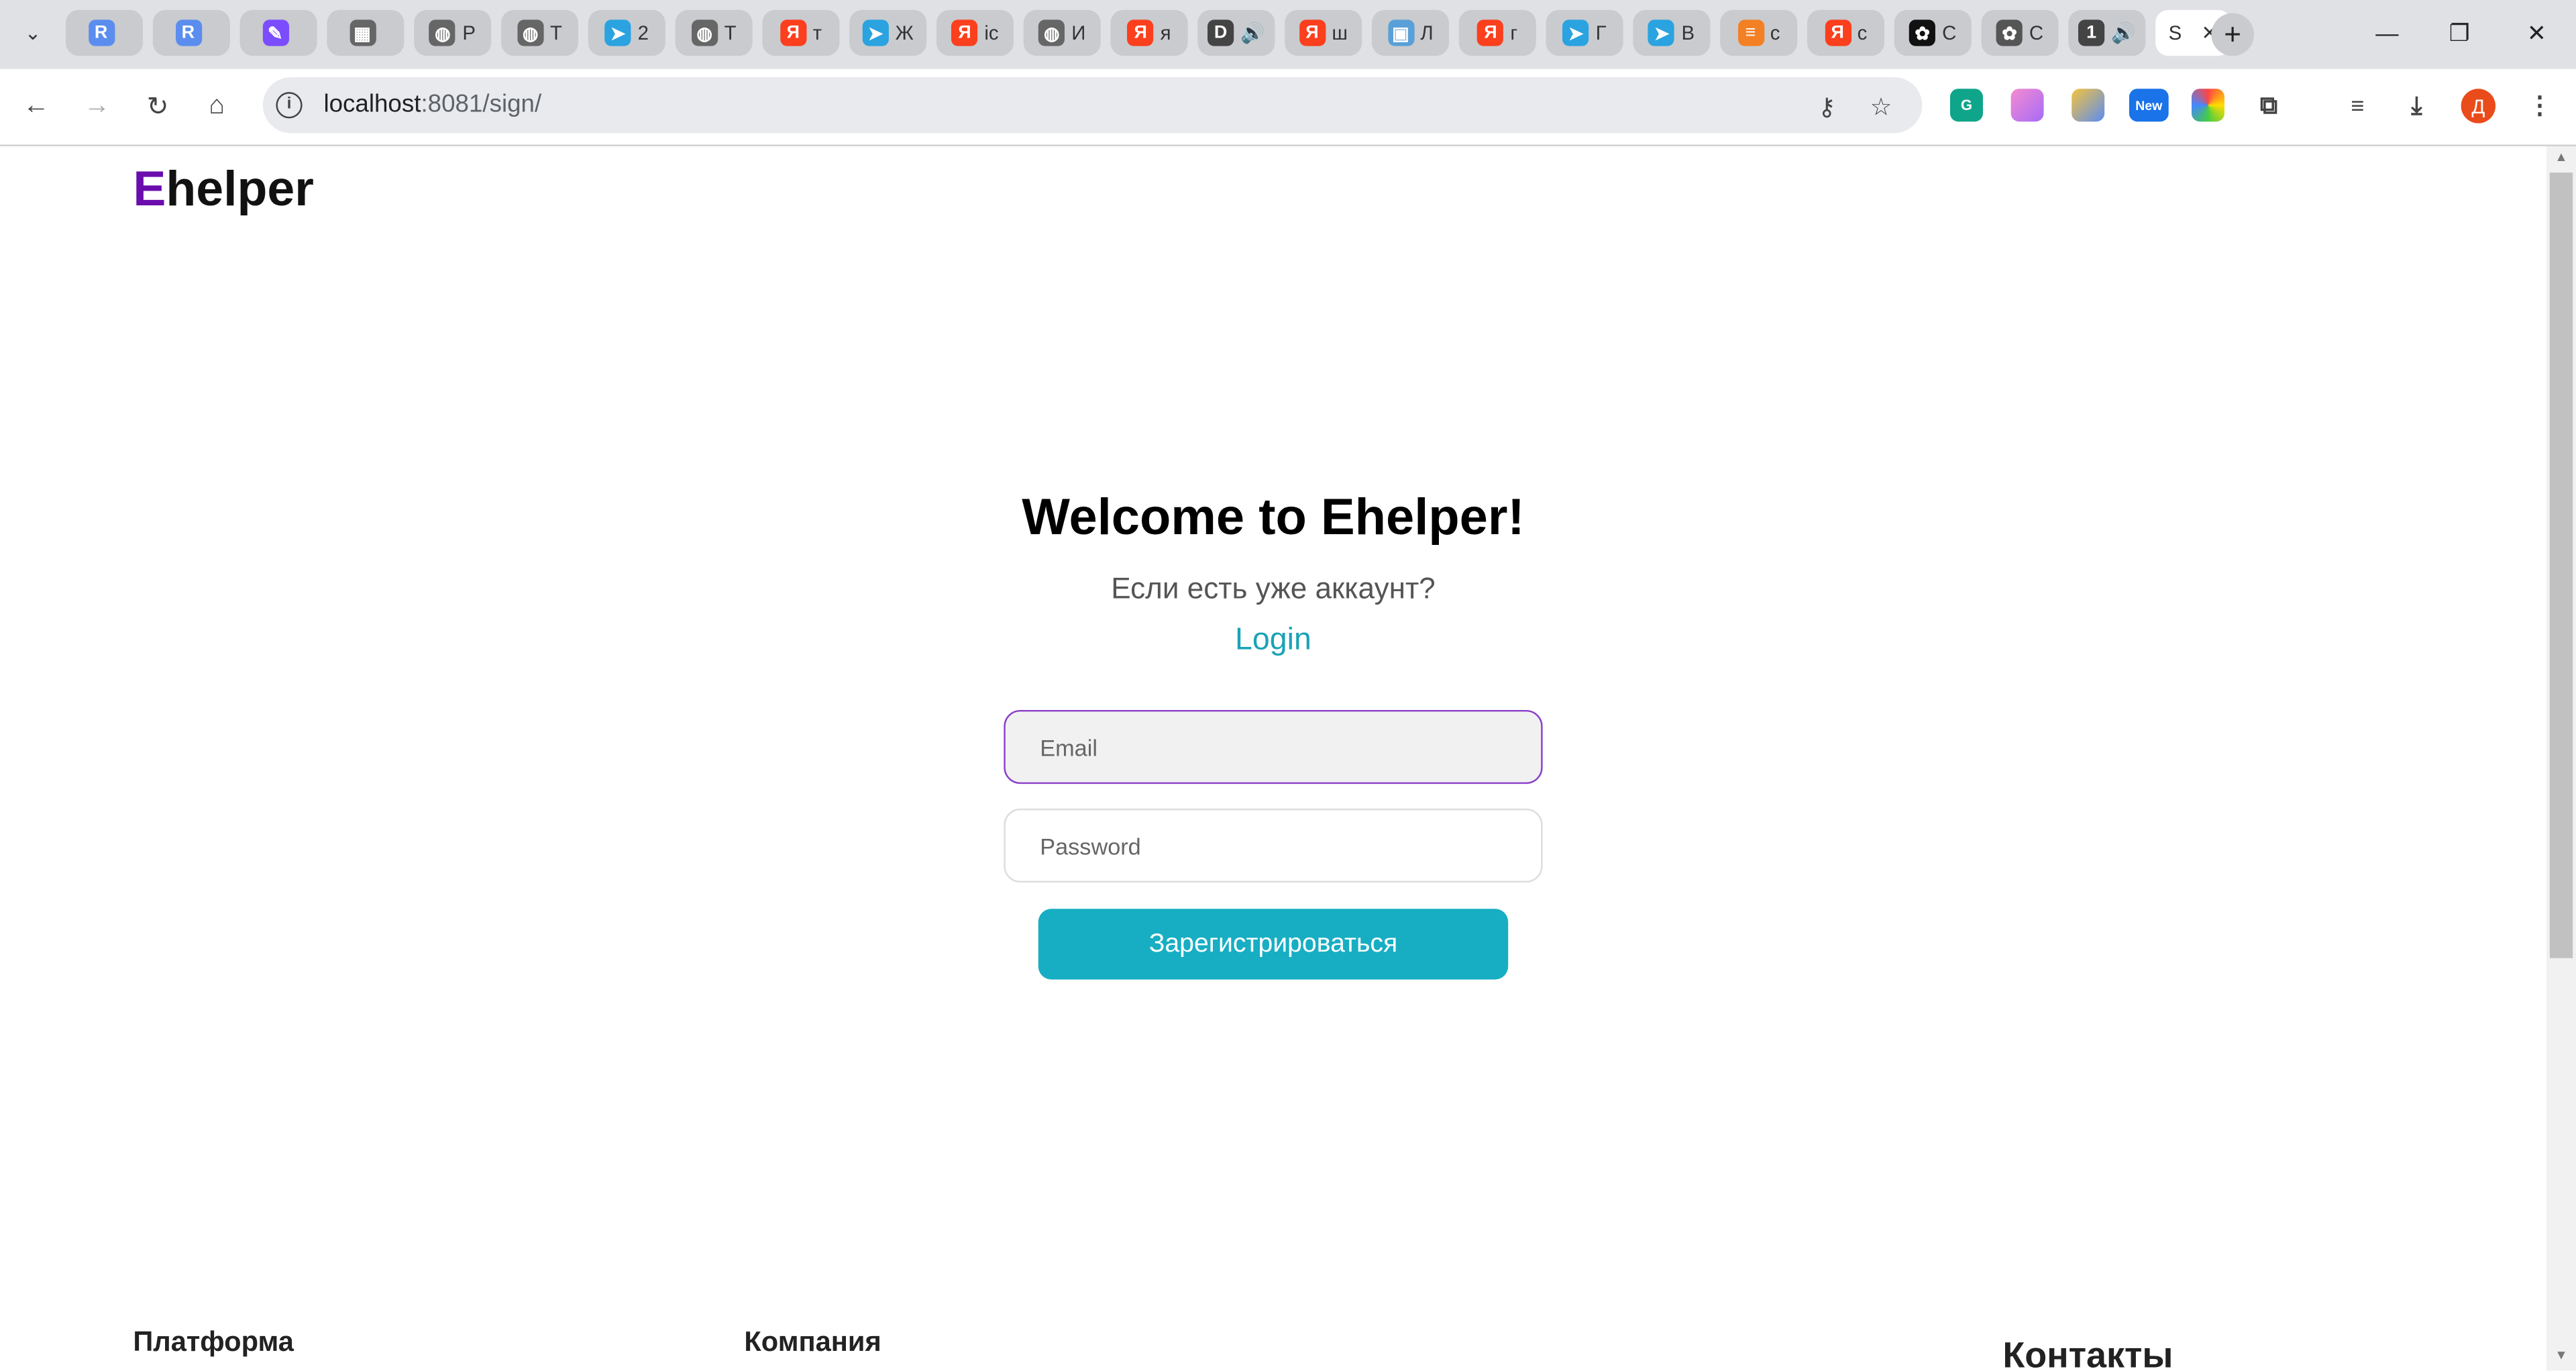 This screenshot has width=2576, height=1371. Describe the element at coordinates (2107, 32) in the screenshot. I see `browser-tab: 1 🔊` at that location.